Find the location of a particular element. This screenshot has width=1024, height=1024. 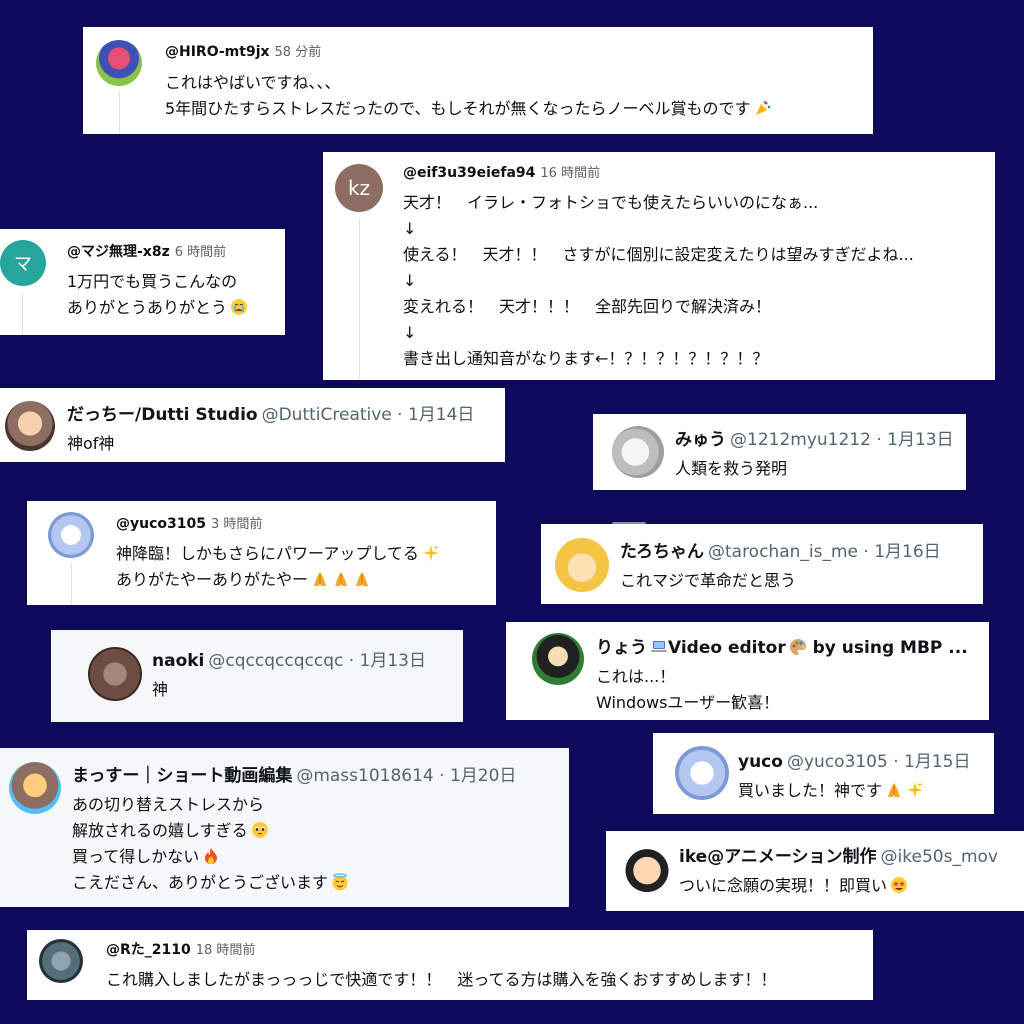

comment-card: マ @マジ無理-x8z 6 時間前 1万円でも買うこんなの ありがとうありがとう is located at coordinates (142, 282).